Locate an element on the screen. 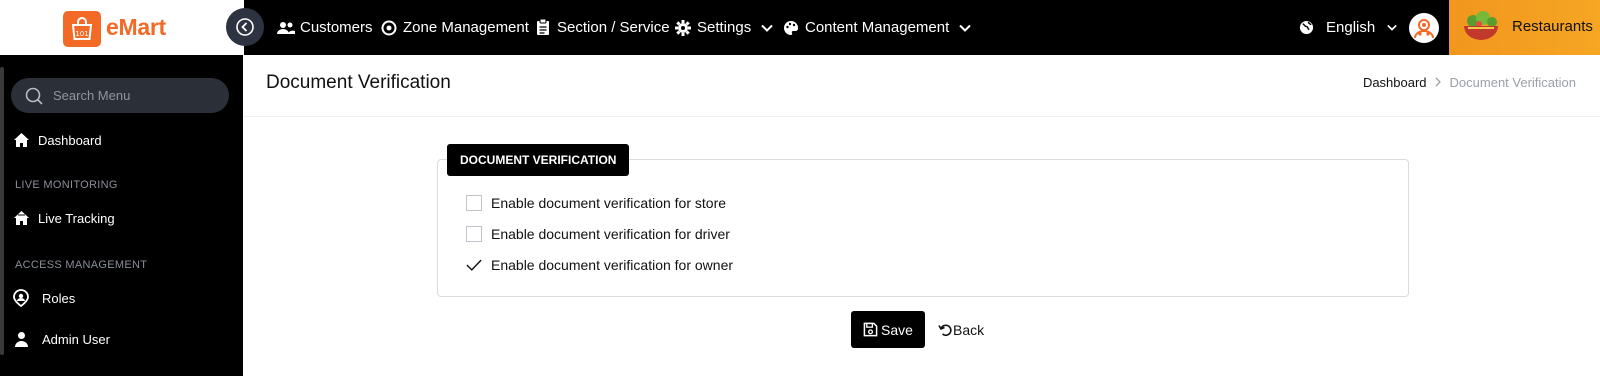 The height and width of the screenshot is (376, 1600). breadcrumb-current: Document Verification is located at coordinates (1512, 82).